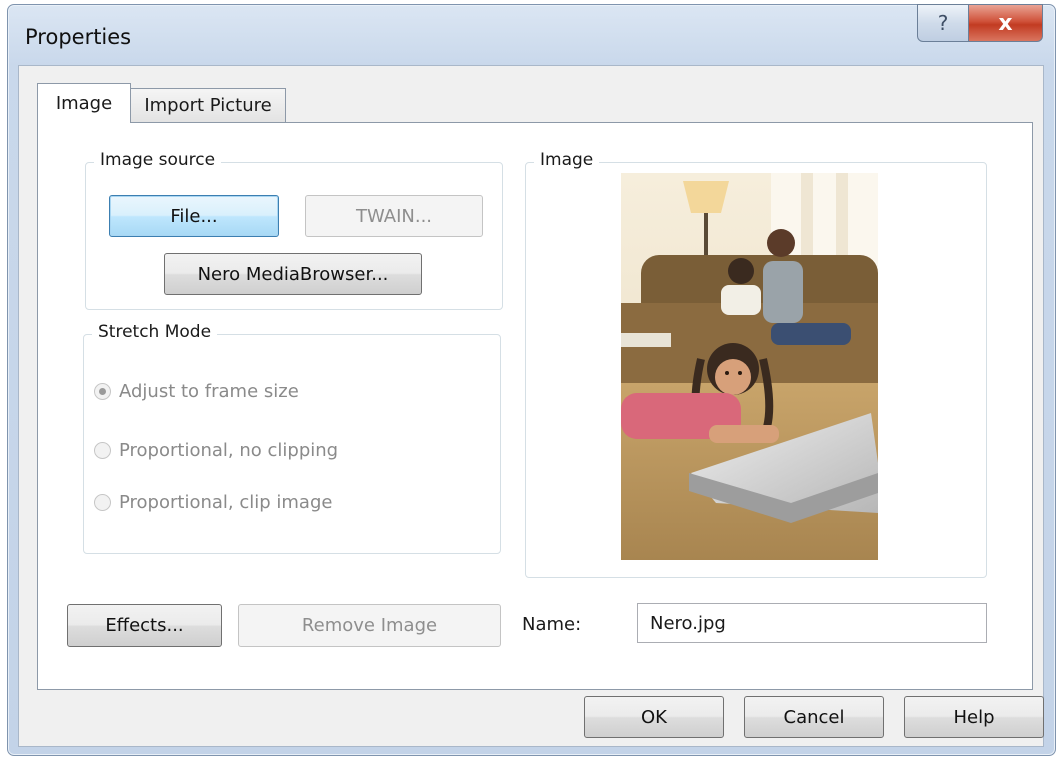  What do you see at coordinates (654, 717) in the screenshot?
I see `ok-button: OK` at bounding box center [654, 717].